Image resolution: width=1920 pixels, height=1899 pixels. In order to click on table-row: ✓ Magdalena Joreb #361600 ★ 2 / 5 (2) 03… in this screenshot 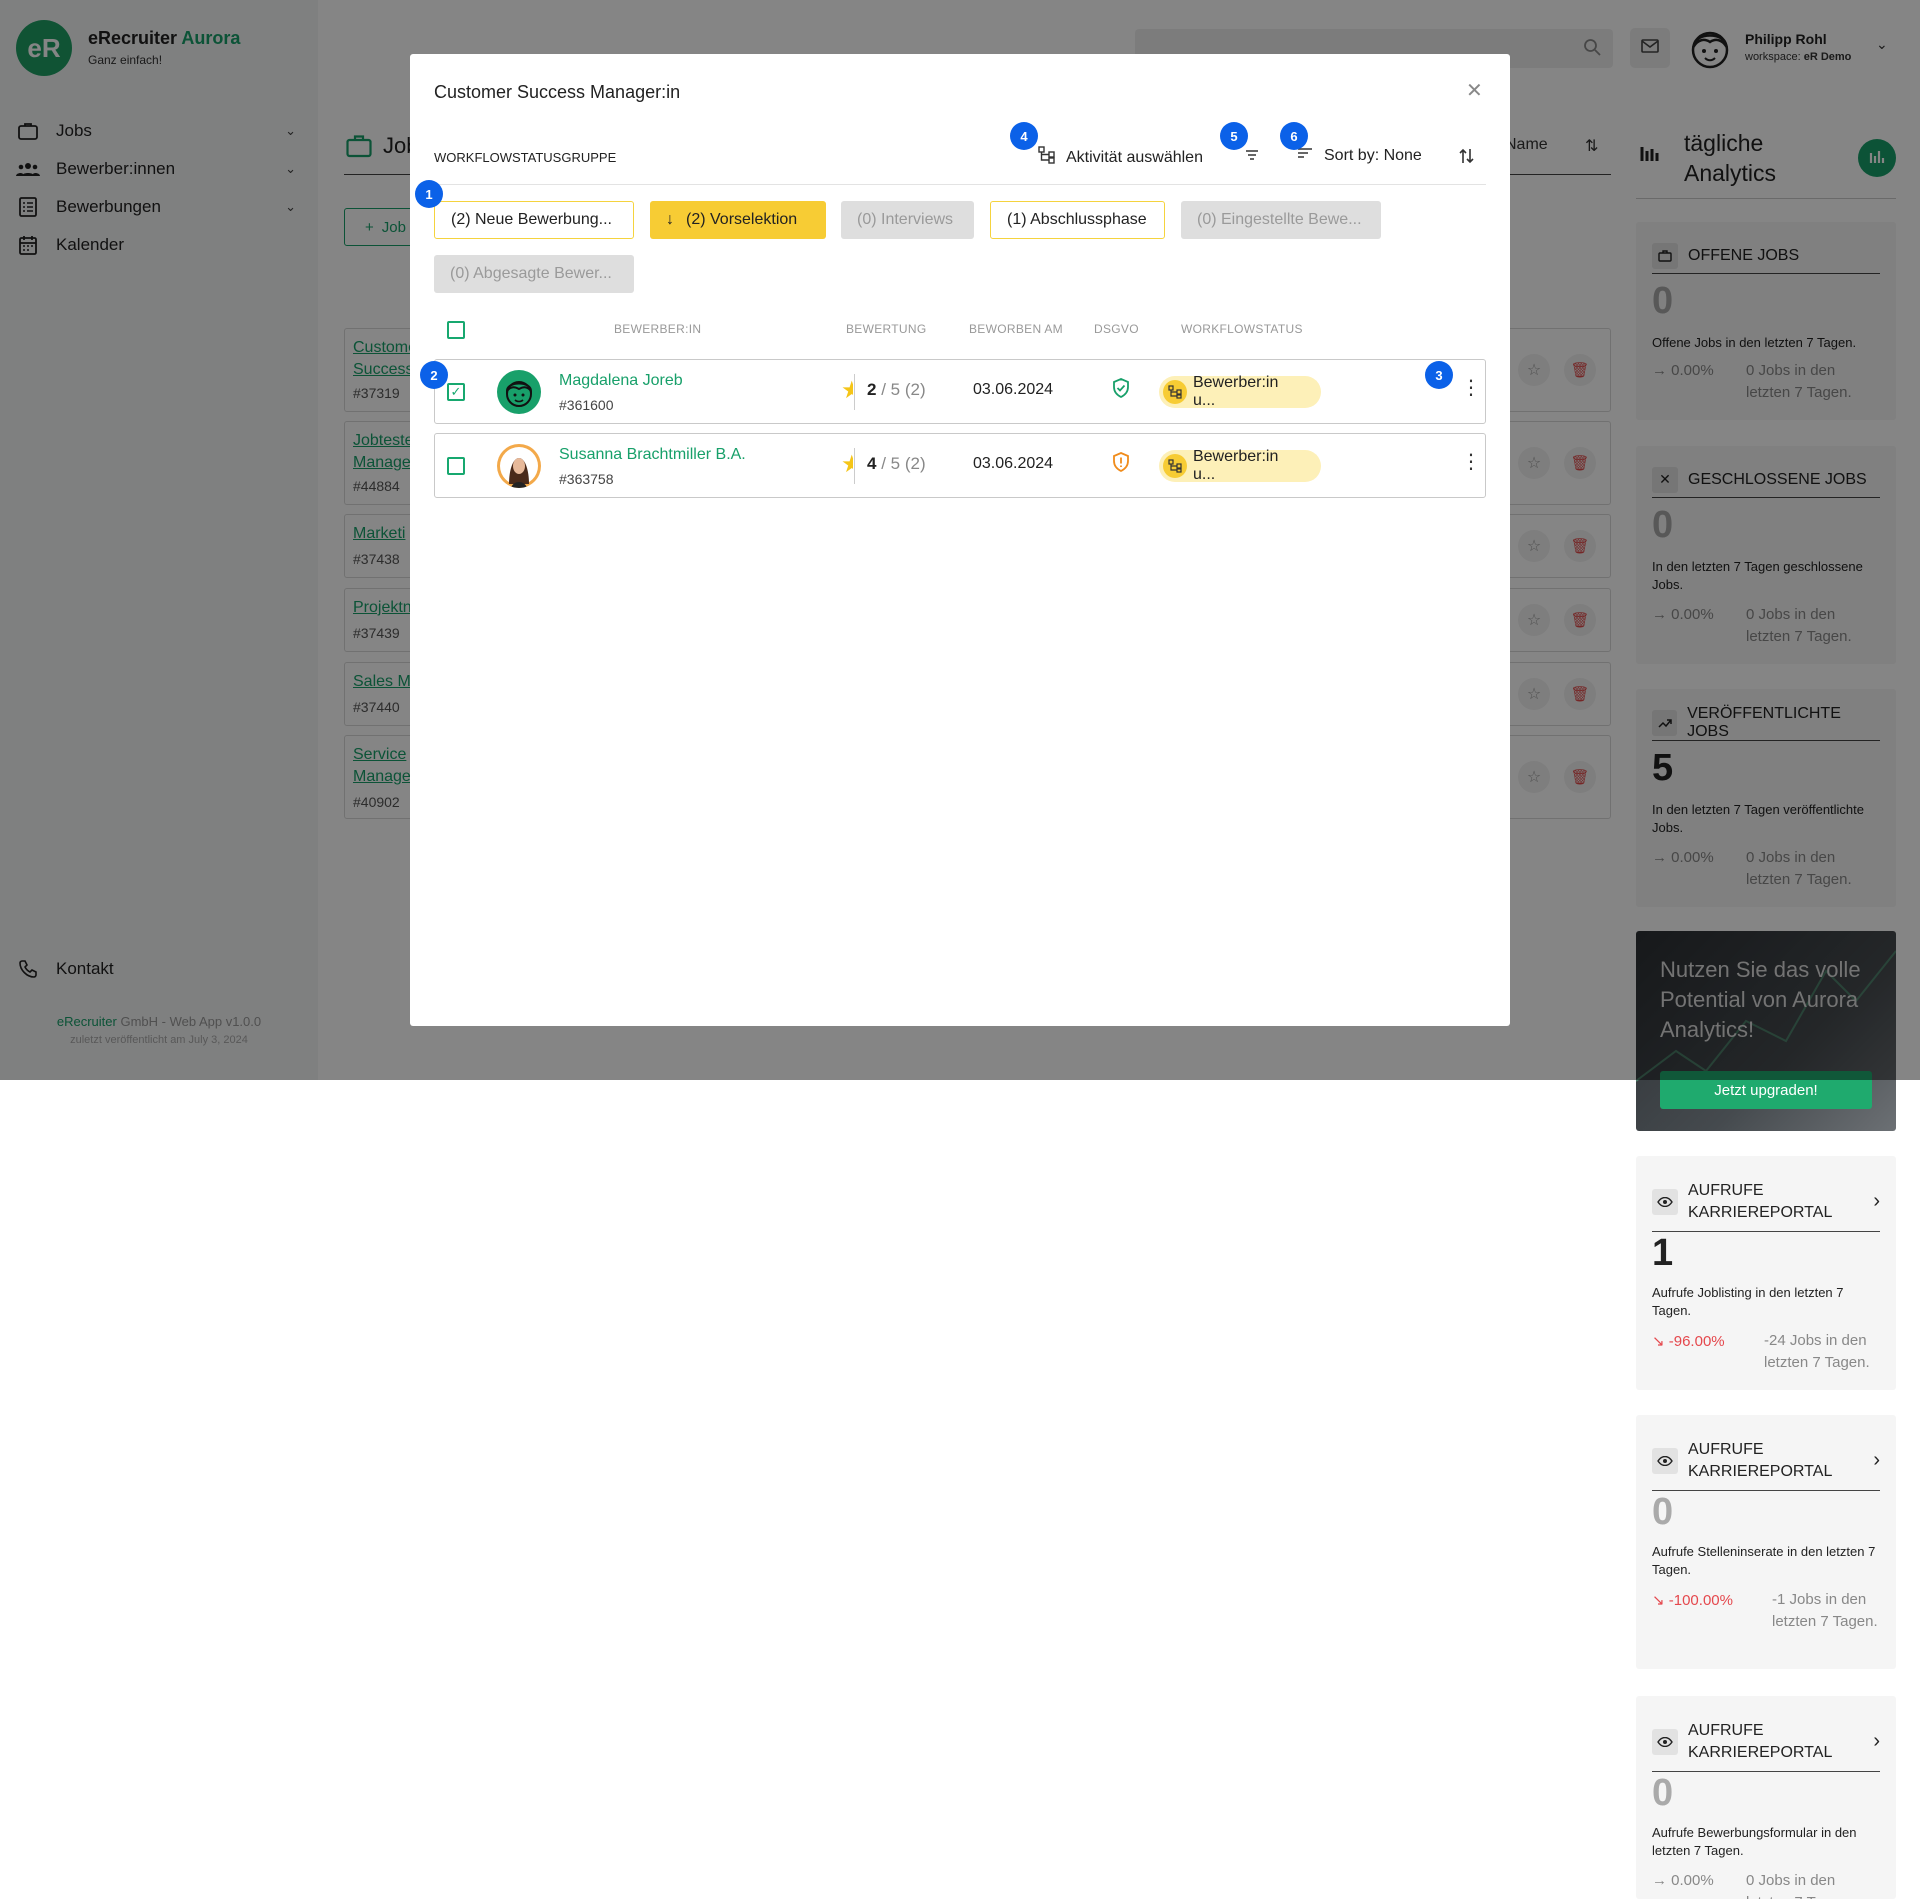, I will do `click(960, 391)`.